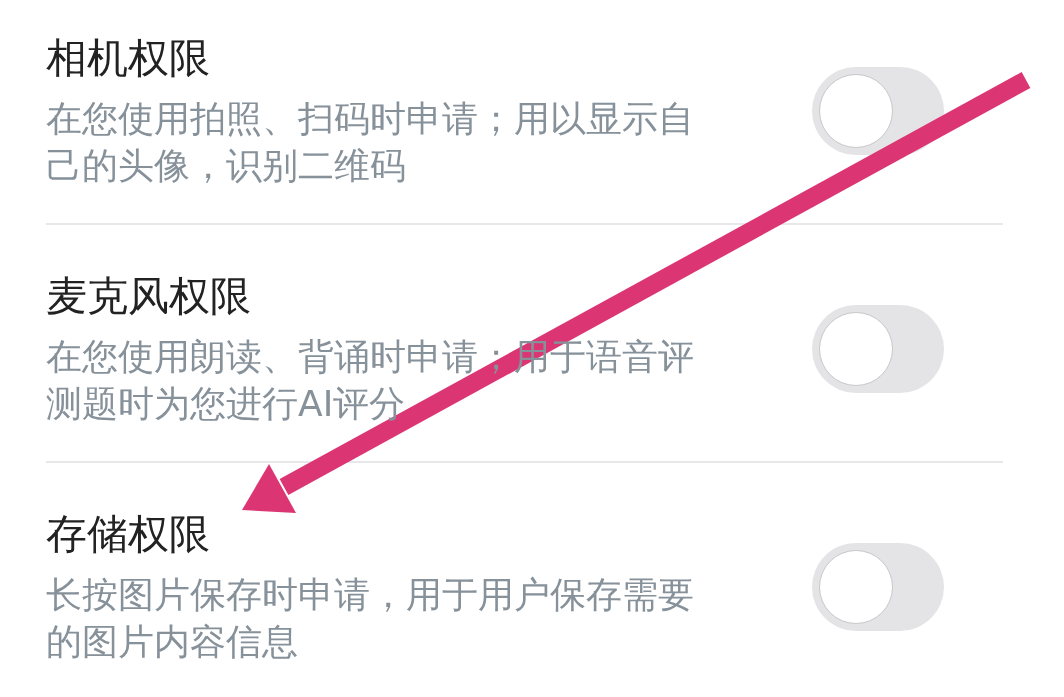 The image size is (1064, 697). I want to click on permission-description: 长按图片保存时申请，用于用户保存需要的图片内容信息, so click(370, 618).